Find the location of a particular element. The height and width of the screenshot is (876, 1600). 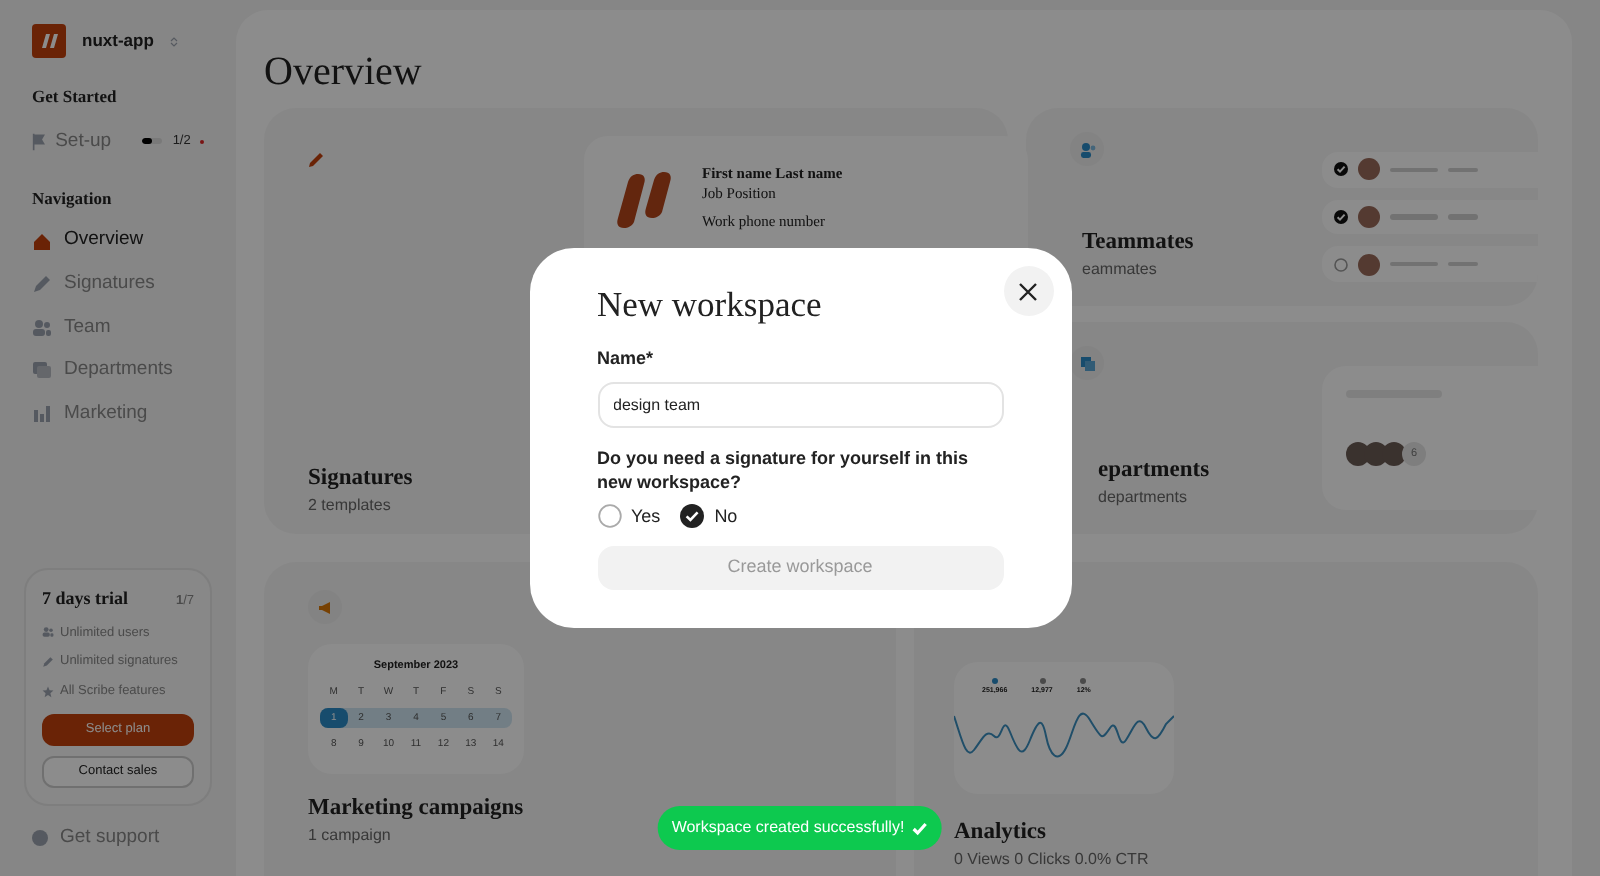

card-title: Analytics is located at coordinates (1001, 832).